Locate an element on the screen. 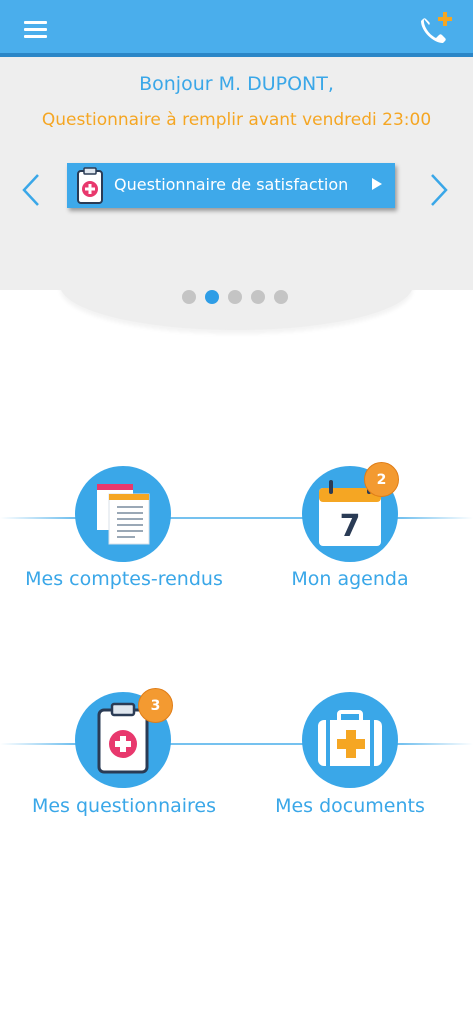  medical-case-icon is located at coordinates (350, 738).